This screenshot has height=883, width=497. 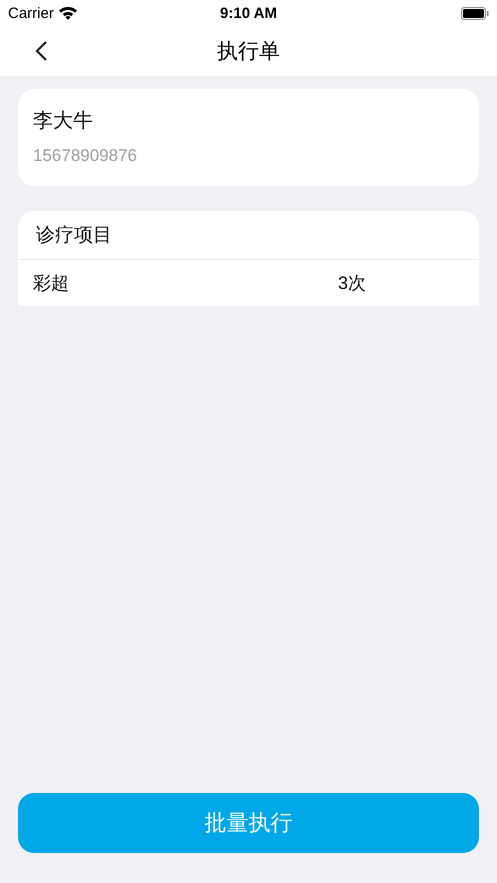 What do you see at coordinates (31, 13) in the screenshot?
I see `carrier-name: Carrier` at bounding box center [31, 13].